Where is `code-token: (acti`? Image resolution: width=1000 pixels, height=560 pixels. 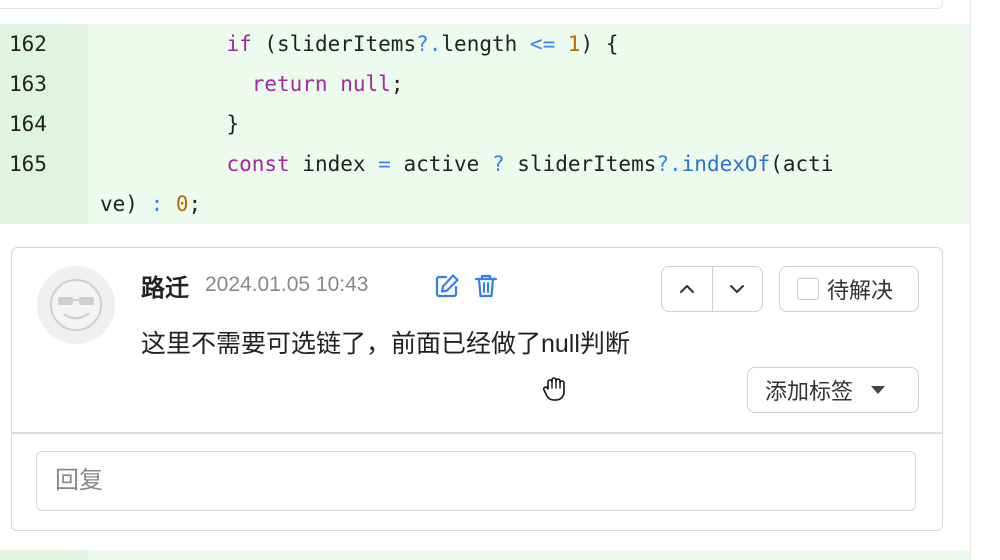 code-token: (acti is located at coordinates (802, 164).